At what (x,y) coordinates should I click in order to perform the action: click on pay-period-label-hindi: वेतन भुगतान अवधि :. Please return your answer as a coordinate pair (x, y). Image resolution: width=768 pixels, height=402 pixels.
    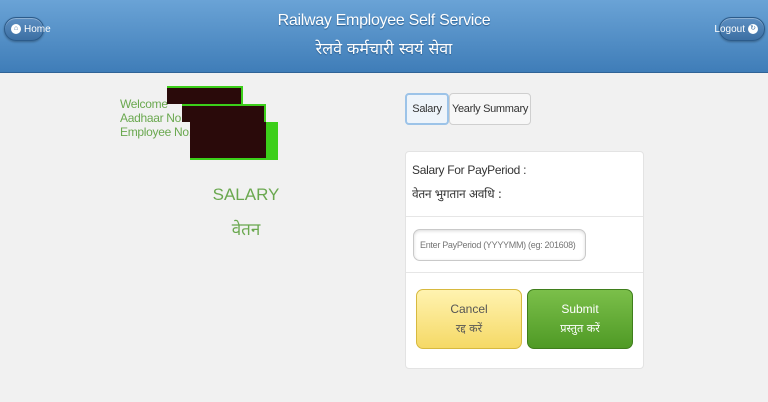
    Looking at the image, I should click on (457, 194).